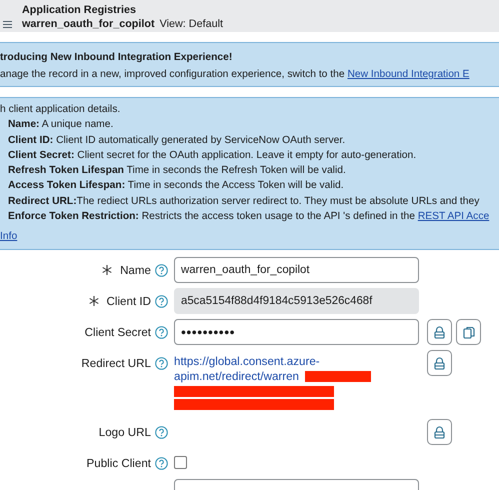 Image resolution: width=499 pixels, height=490 pixels. What do you see at coordinates (192, 24) in the screenshot?
I see `view-label: View: Default` at bounding box center [192, 24].